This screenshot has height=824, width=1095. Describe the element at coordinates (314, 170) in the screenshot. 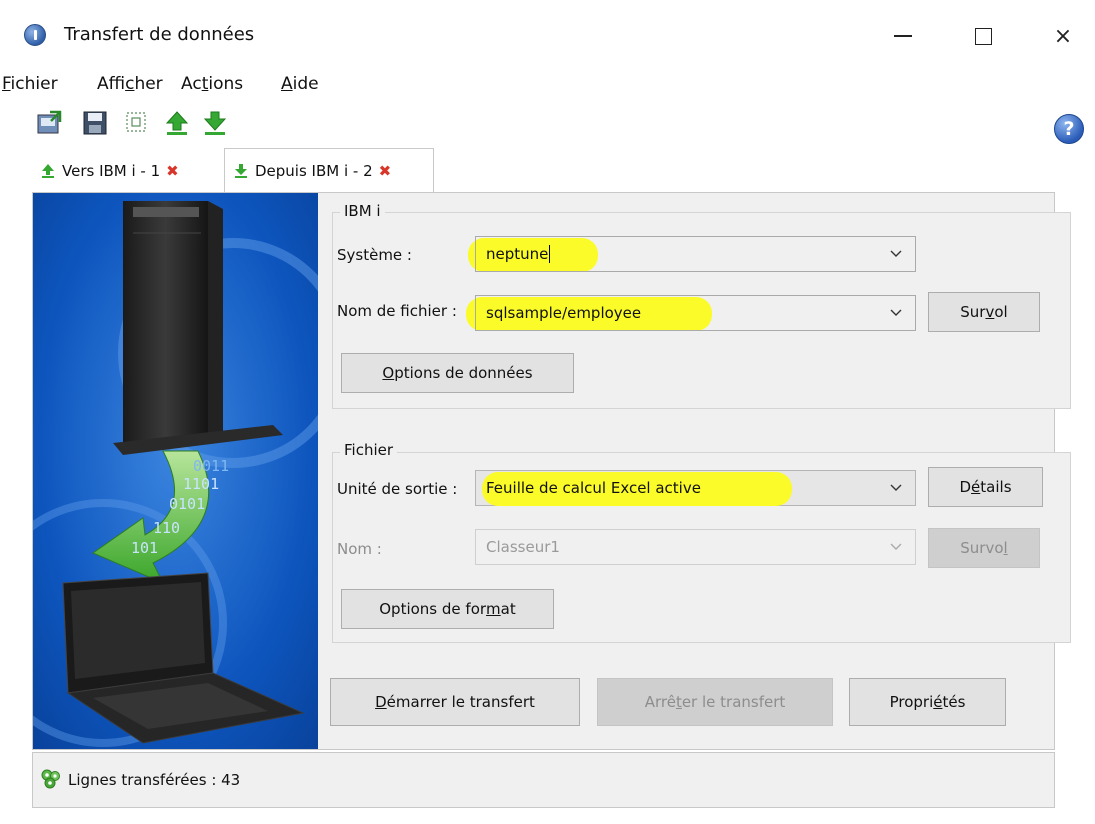

I see `tab-label: Depuis IBM i - 2` at that location.